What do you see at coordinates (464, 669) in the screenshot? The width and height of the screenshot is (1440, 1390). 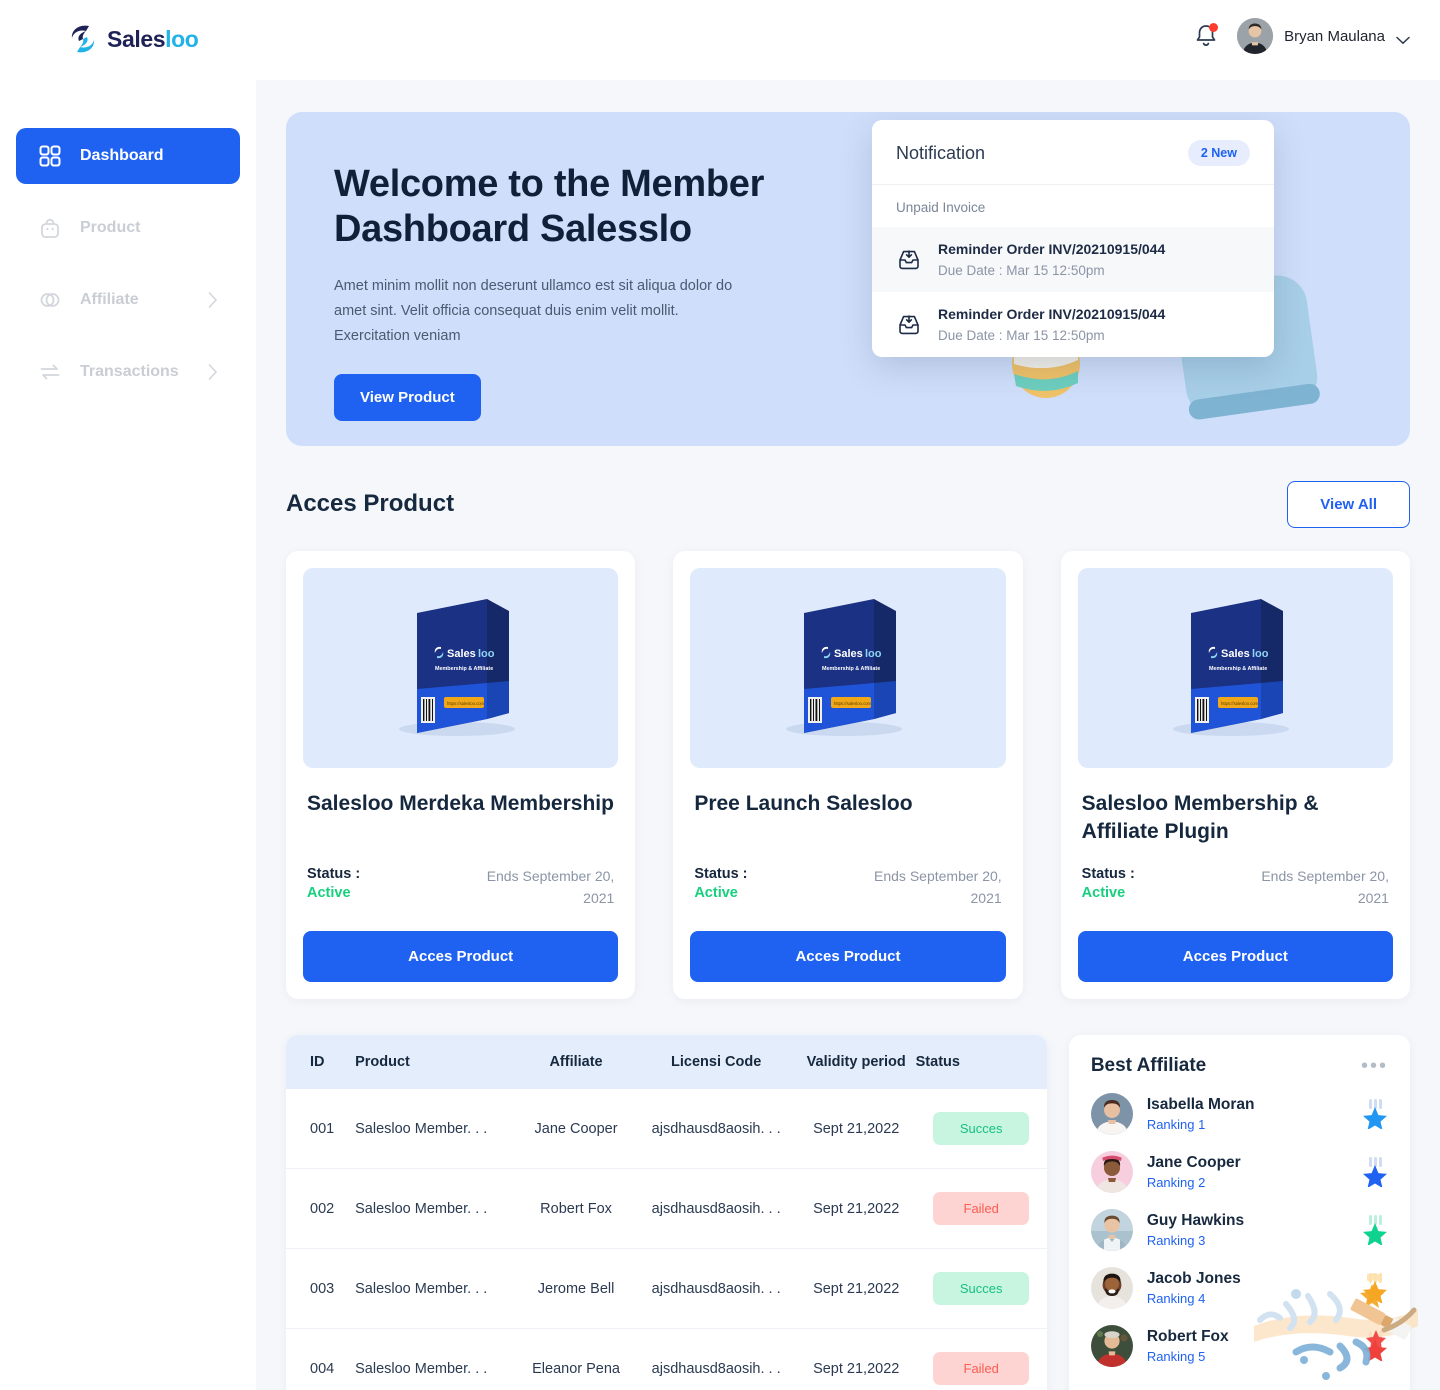 I see `svg-text: Membership & Affiliate` at bounding box center [464, 669].